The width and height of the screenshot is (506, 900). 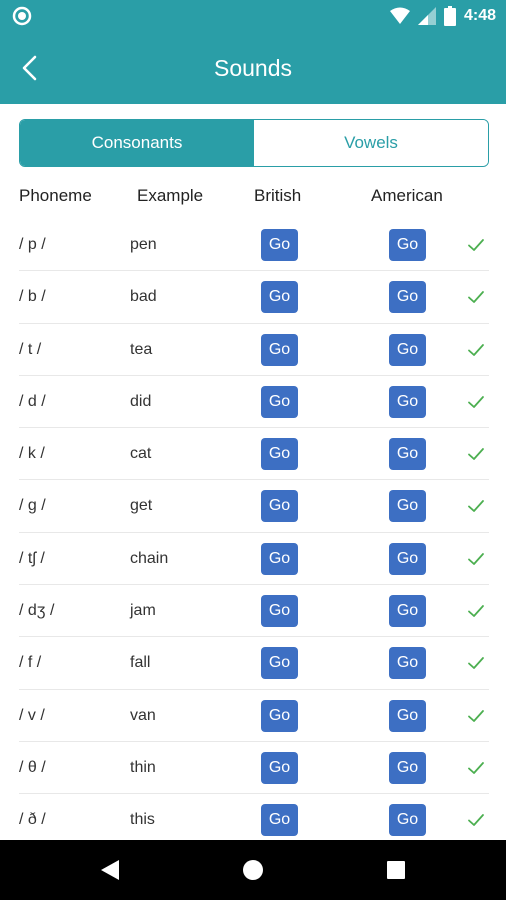 What do you see at coordinates (22, 16) in the screenshot?
I see `notification-icon` at bounding box center [22, 16].